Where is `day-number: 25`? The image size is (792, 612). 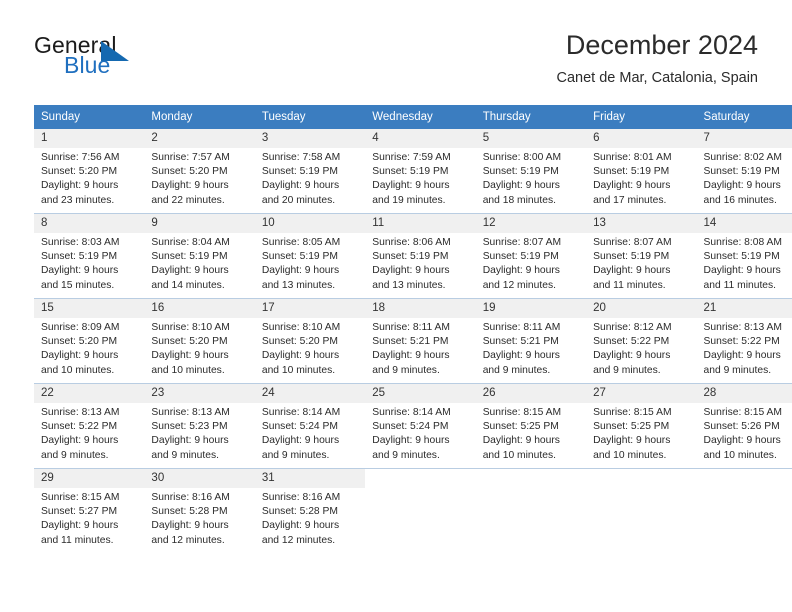 day-number: 25 is located at coordinates (420, 393).